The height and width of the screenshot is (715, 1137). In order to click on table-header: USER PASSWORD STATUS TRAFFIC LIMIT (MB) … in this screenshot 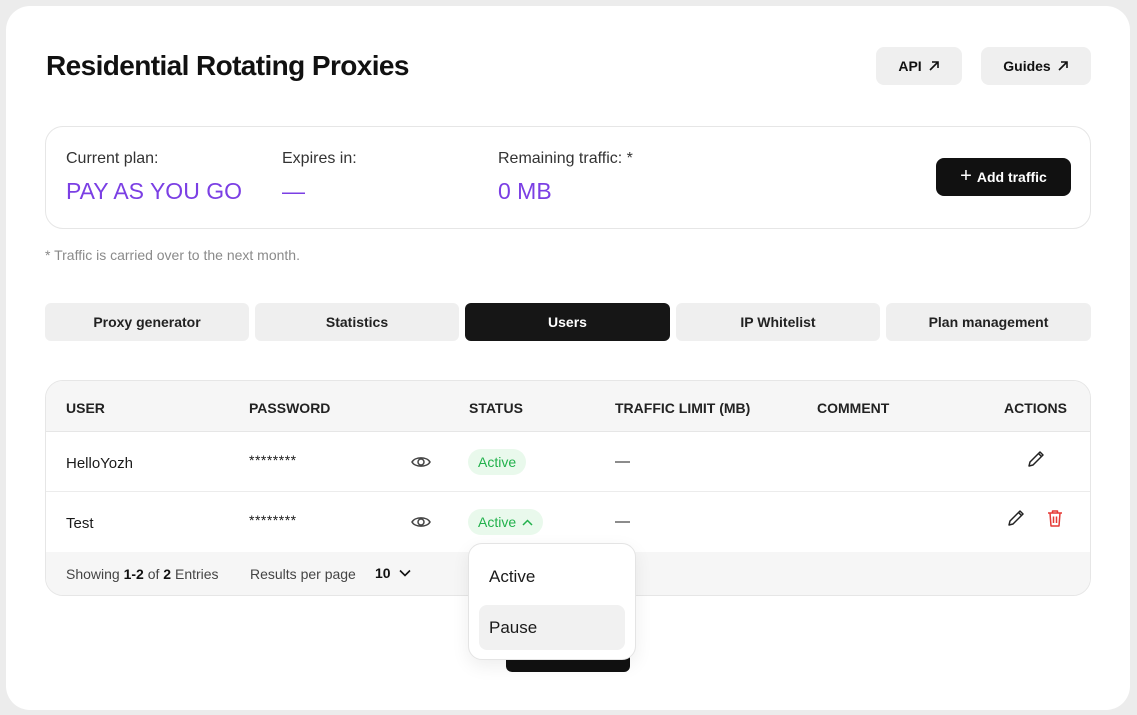, I will do `click(568, 406)`.